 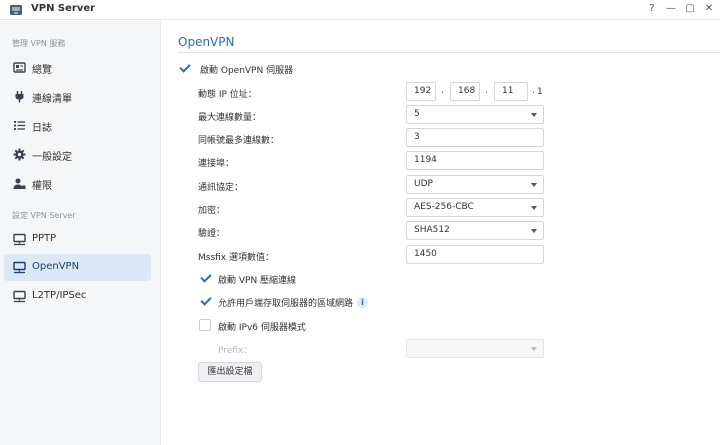 I want to click on max-per-account-value: 3, so click(x=417, y=137).